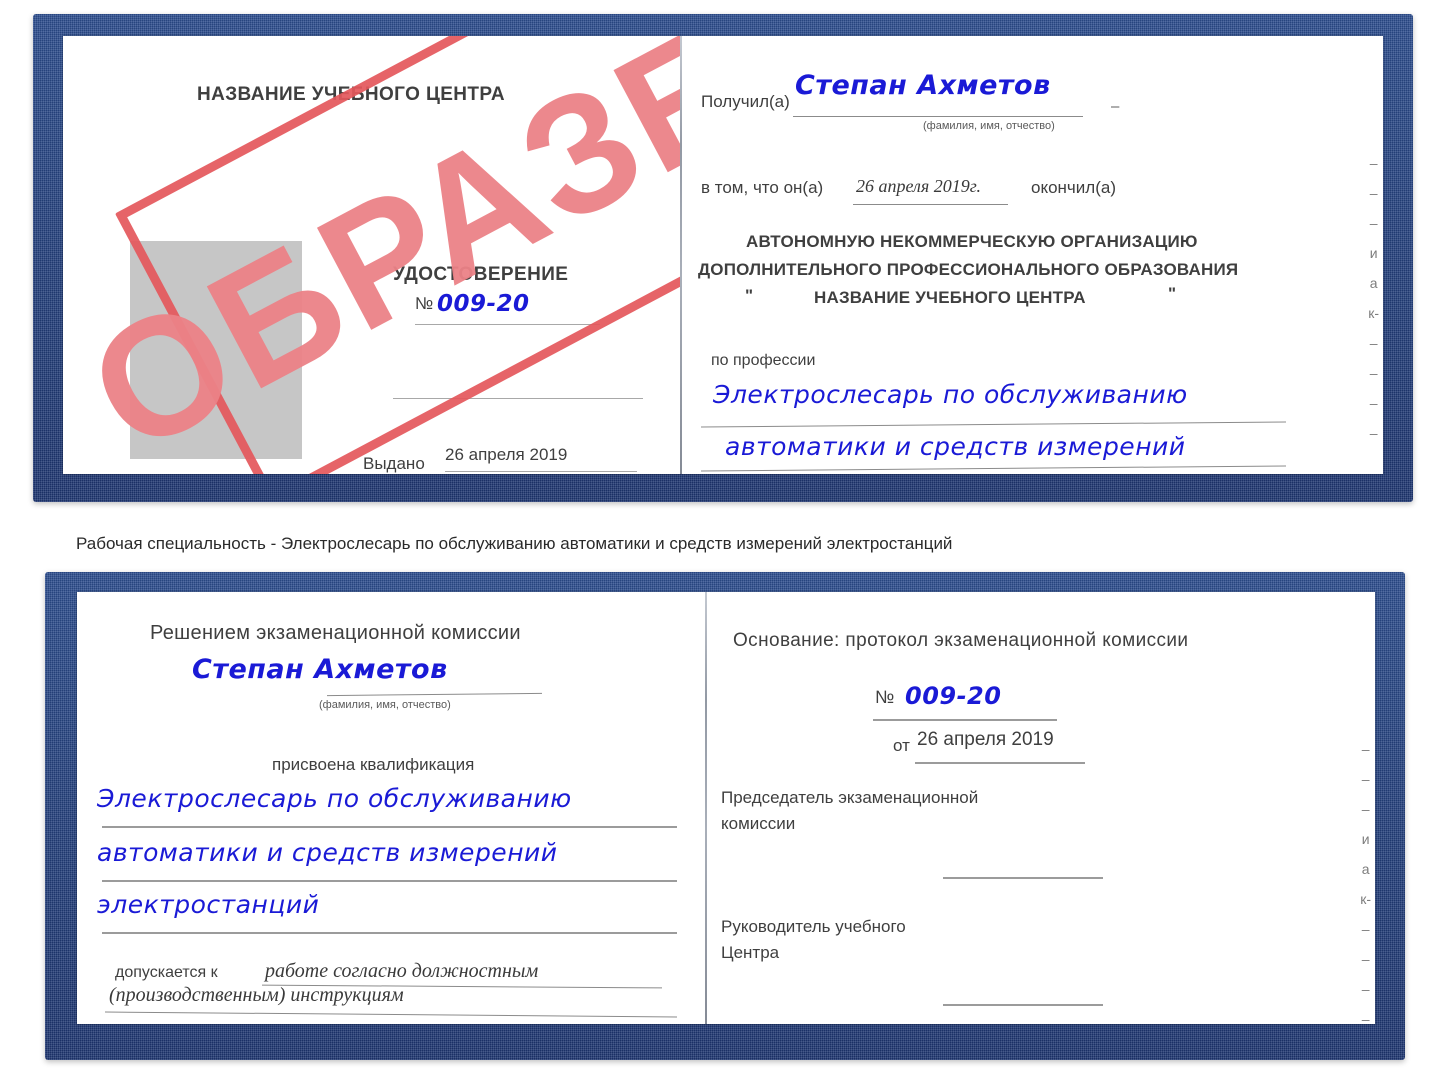  Describe the element at coordinates (424, 303) in the screenshot. I see `number-label-top: №` at that location.